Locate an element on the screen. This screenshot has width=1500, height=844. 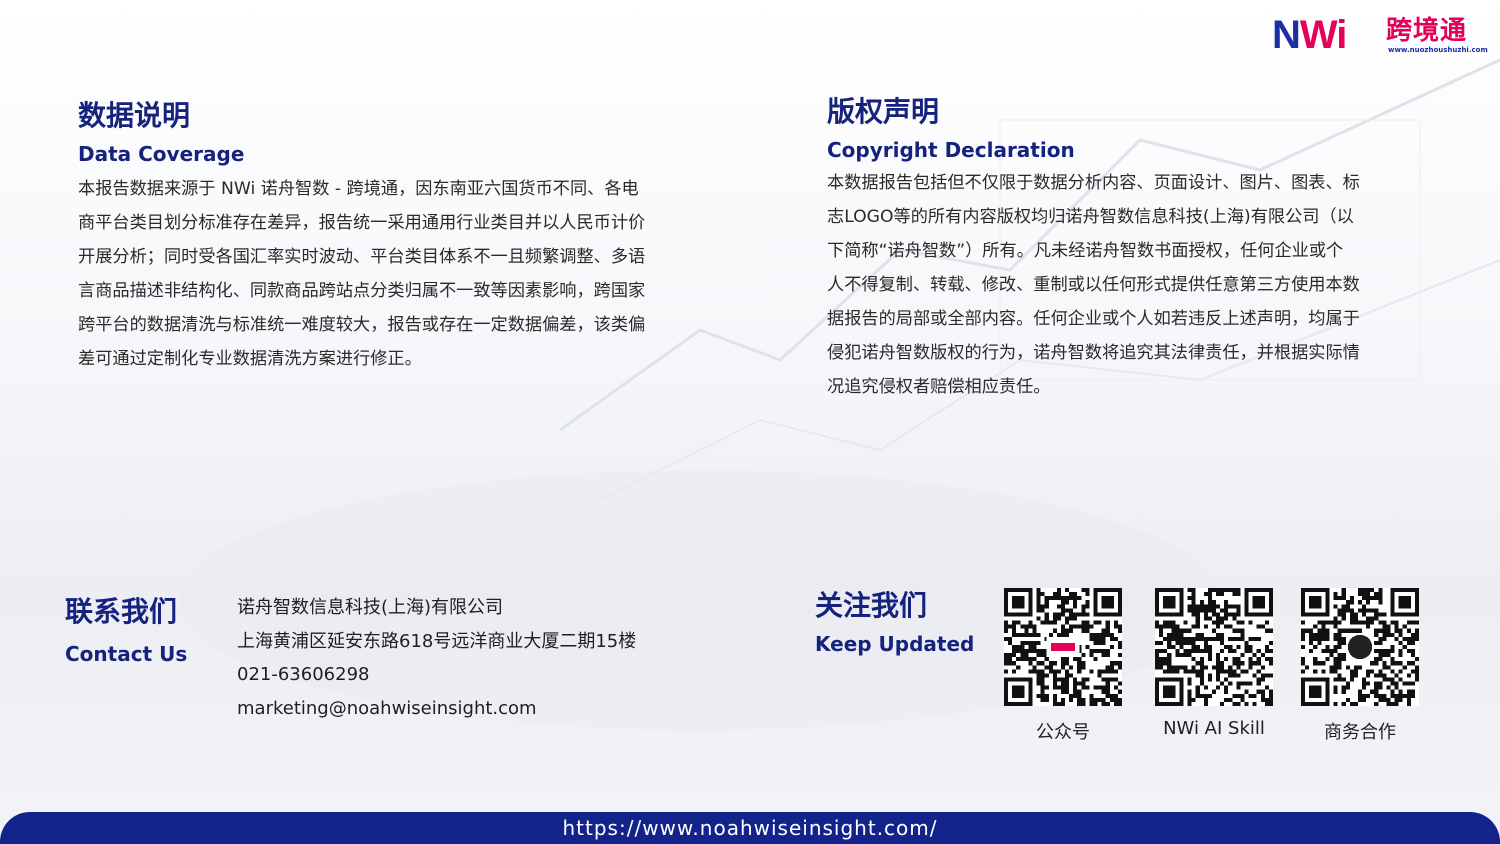
text-line: 差可通过定制化专业数据清洗方案进行修正。 is located at coordinates (250, 359).